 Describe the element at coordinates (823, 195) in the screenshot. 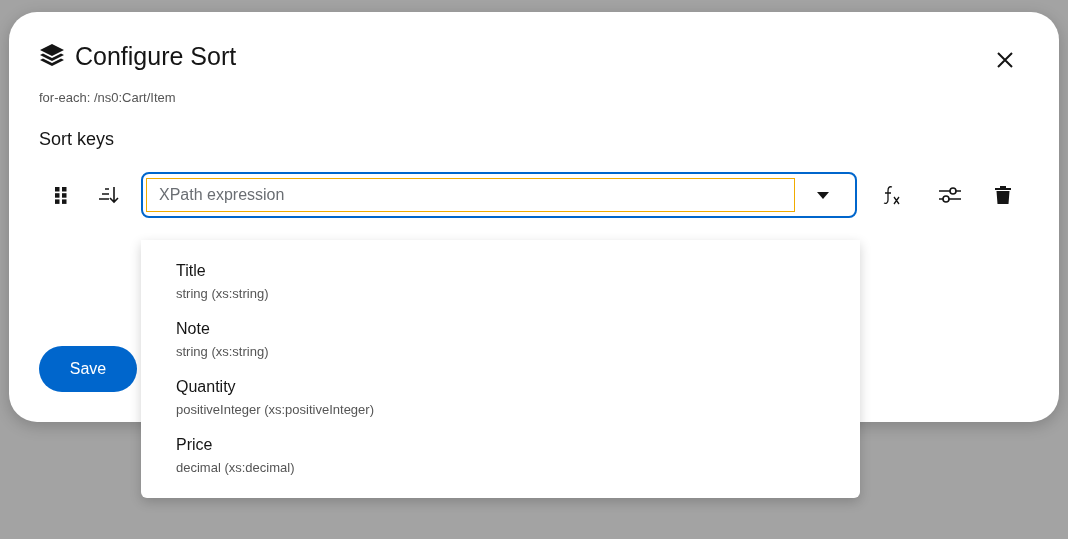

I see `caret-icon` at that location.